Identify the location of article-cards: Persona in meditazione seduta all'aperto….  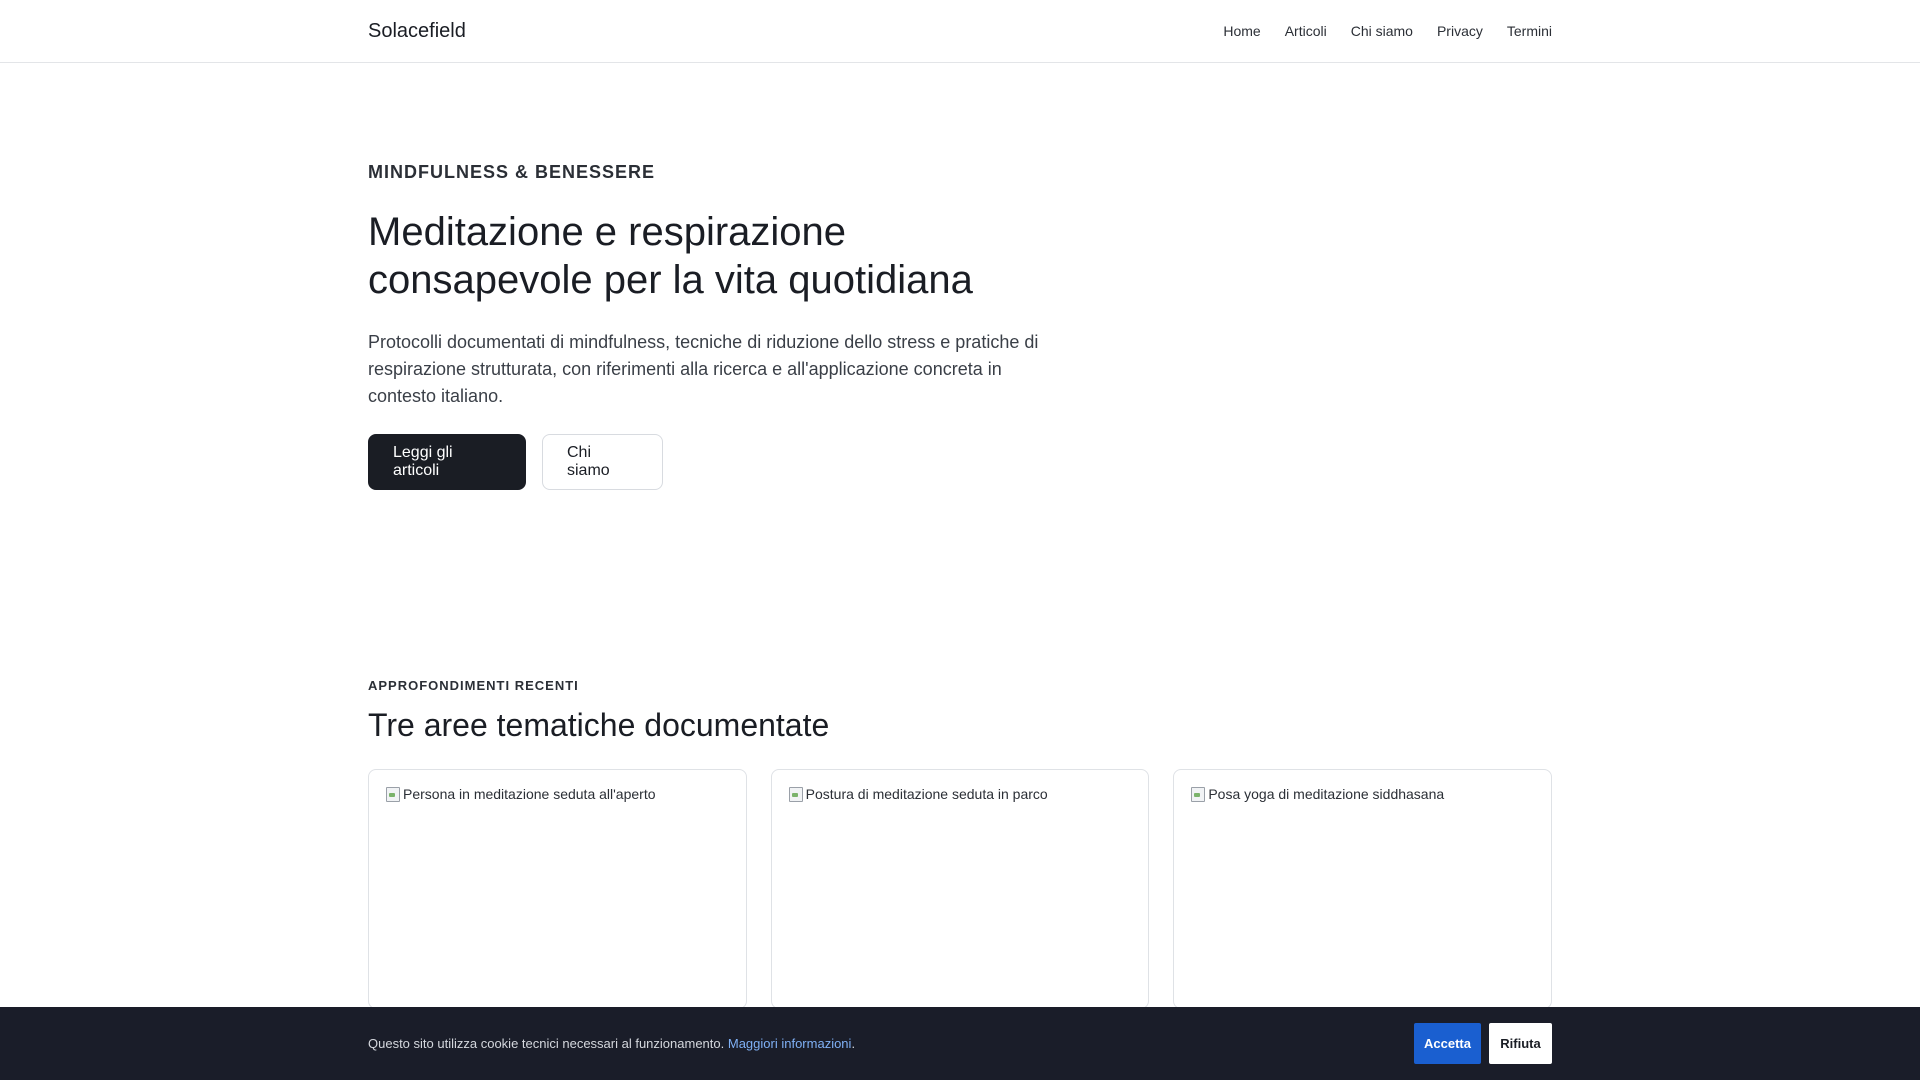
(960, 889).